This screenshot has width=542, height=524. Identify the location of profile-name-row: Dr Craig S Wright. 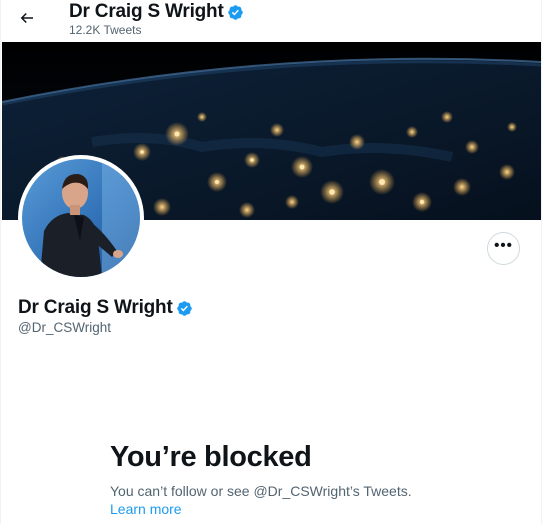
(105, 308).